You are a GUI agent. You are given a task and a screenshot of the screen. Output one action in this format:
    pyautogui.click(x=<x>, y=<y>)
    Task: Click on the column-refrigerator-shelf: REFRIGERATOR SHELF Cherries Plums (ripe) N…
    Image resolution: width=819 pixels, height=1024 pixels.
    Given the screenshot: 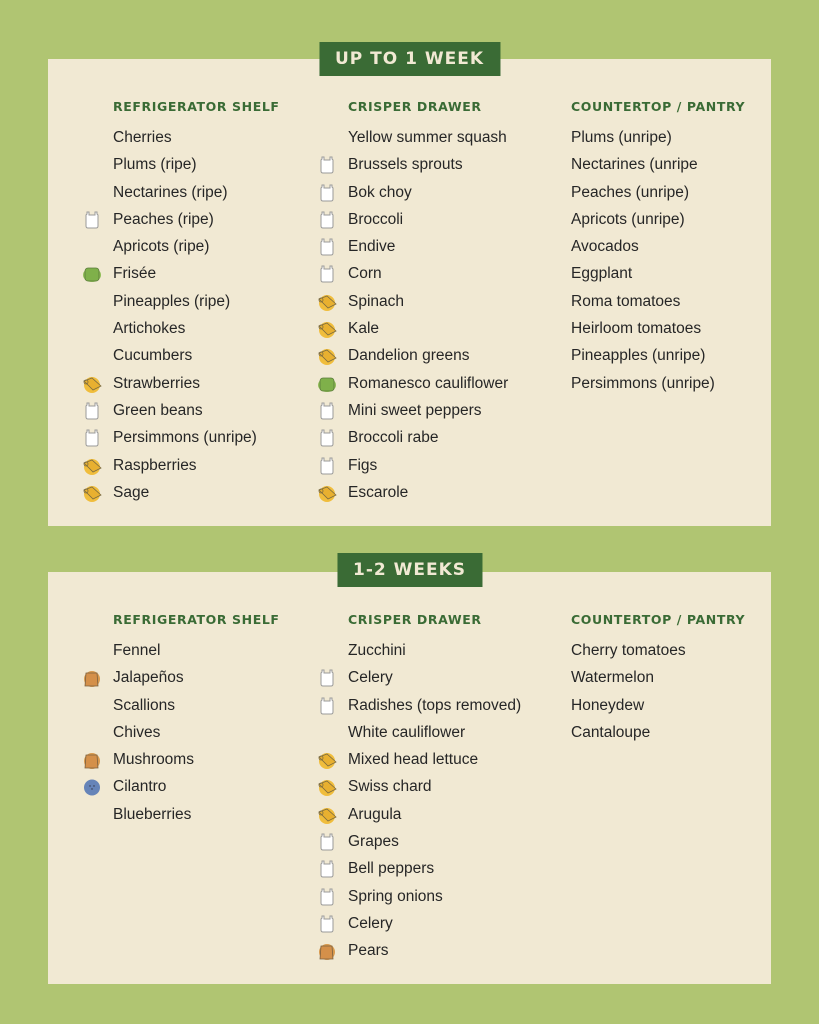 What is the action you would take?
    pyautogui.click(x=181, y=301)
    